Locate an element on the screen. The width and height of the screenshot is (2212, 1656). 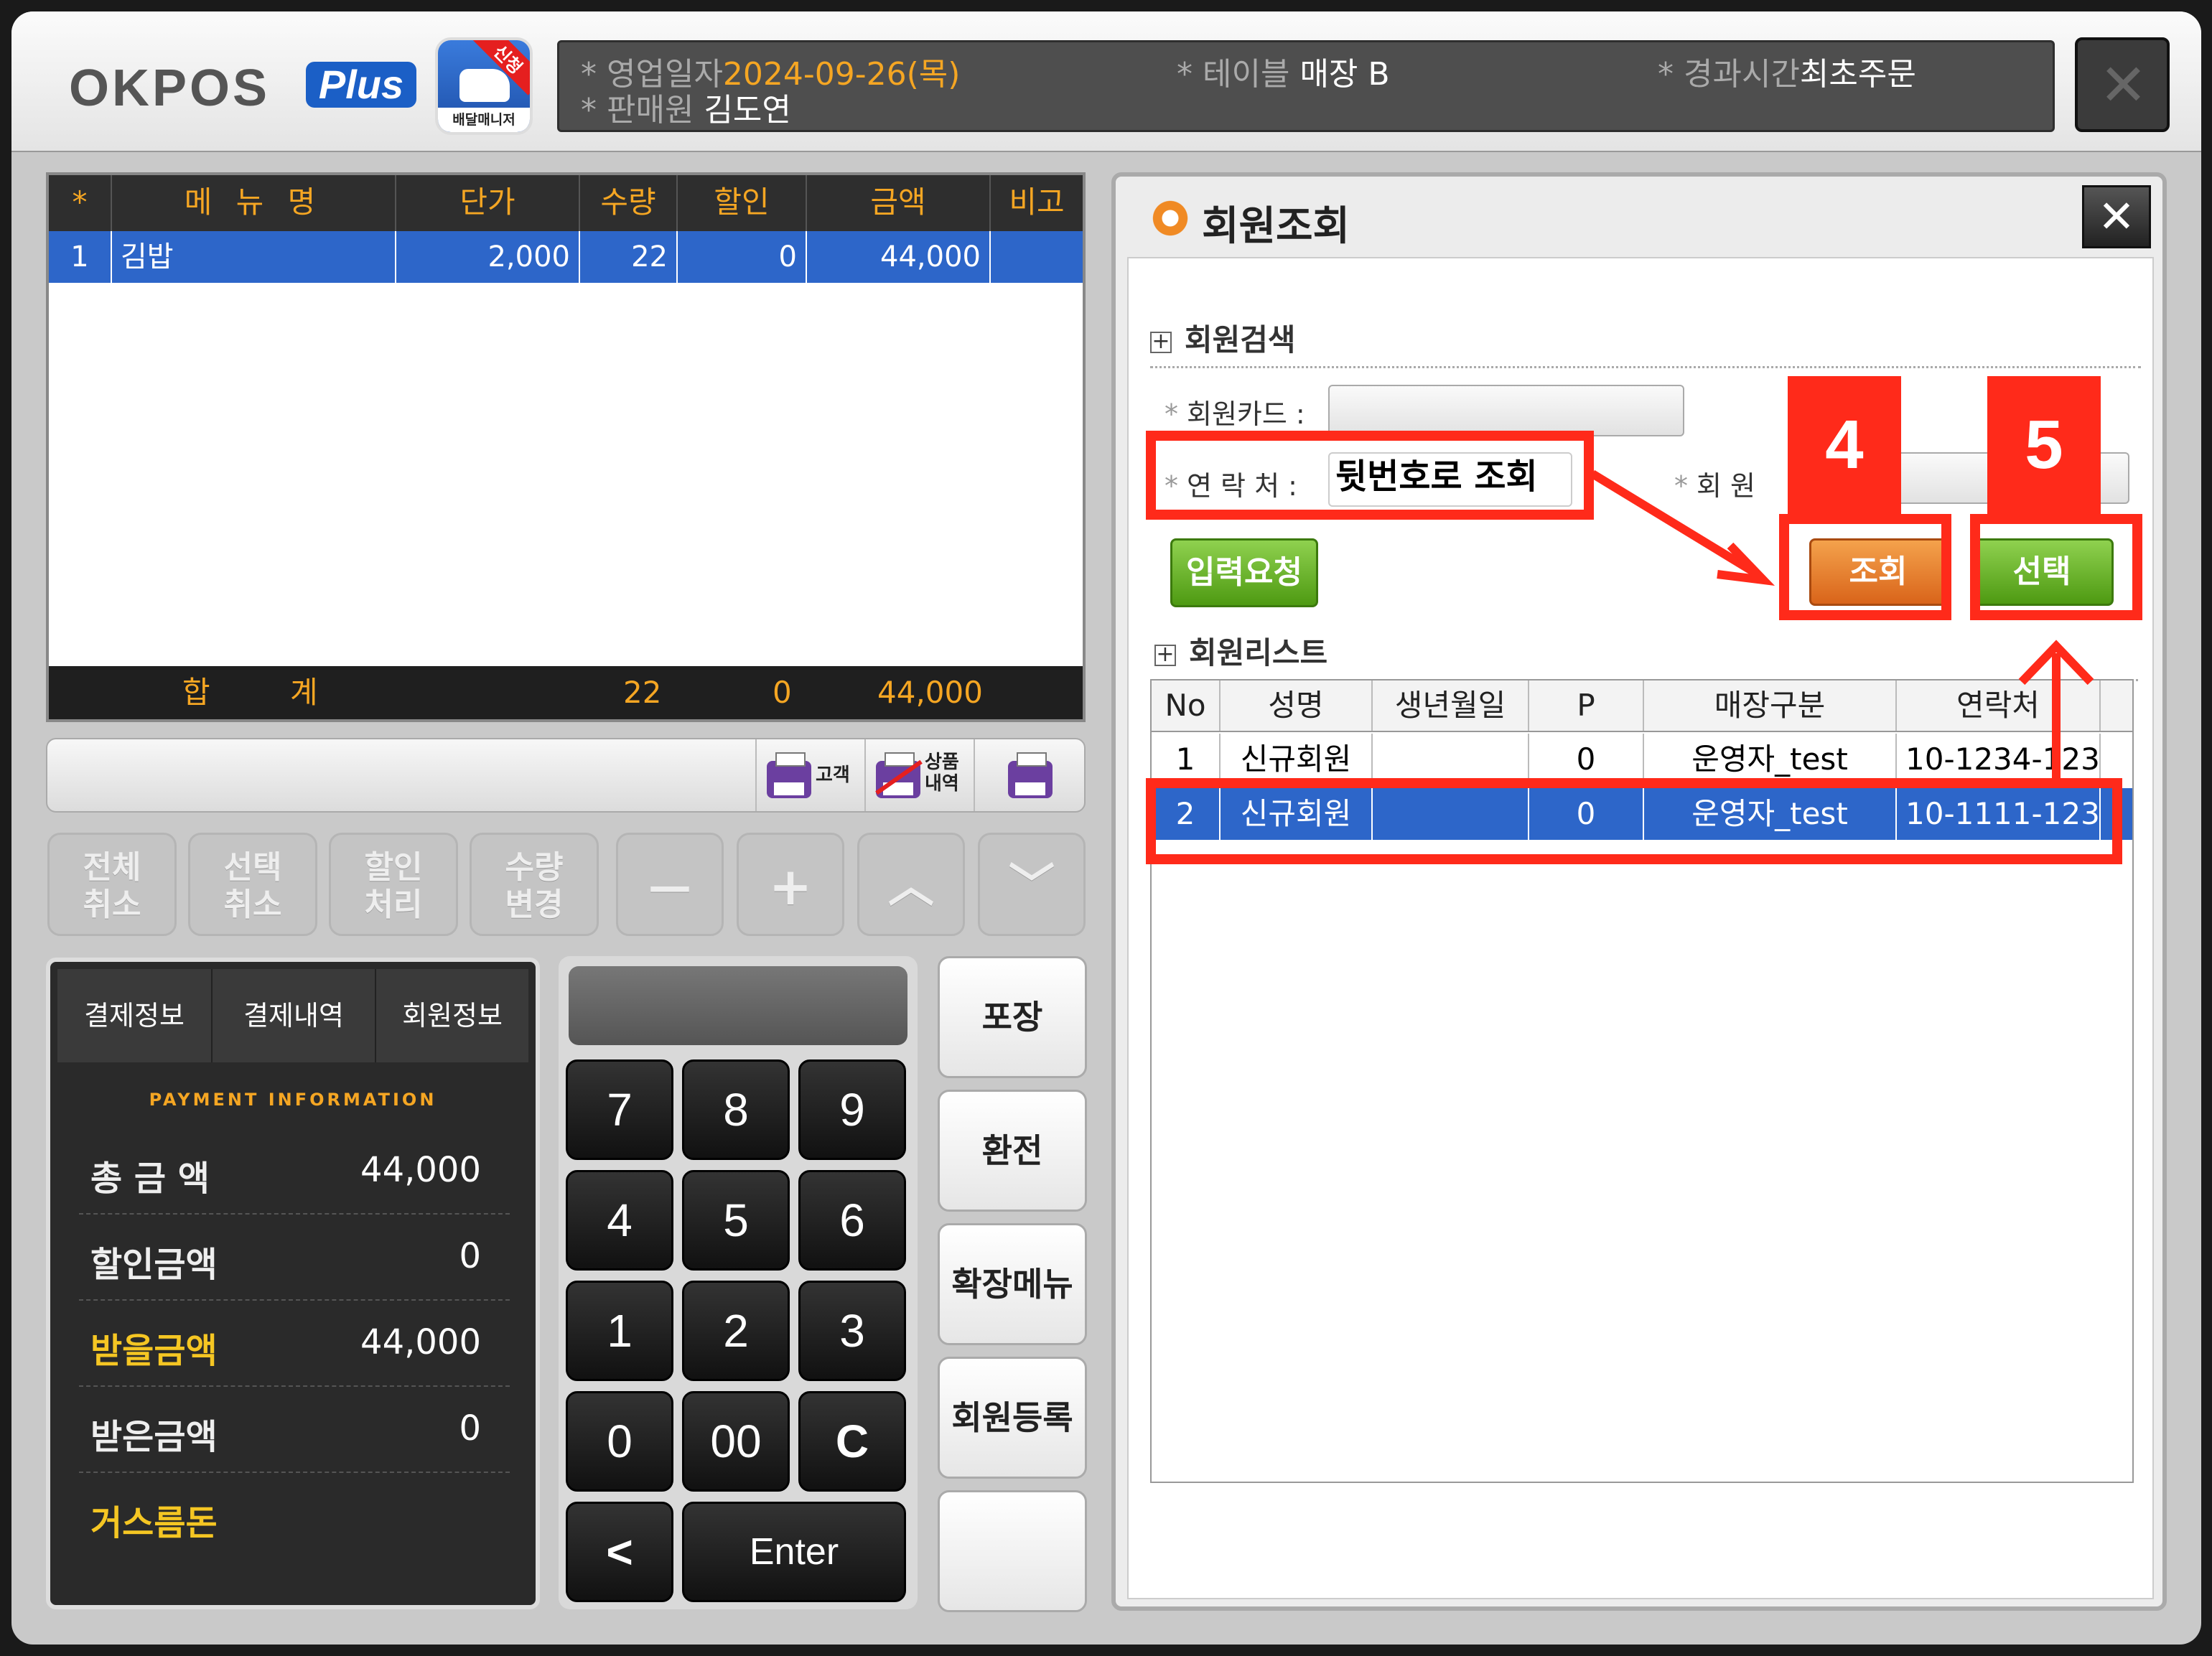
annotation-arrows is located at coordinates (1842, 623).